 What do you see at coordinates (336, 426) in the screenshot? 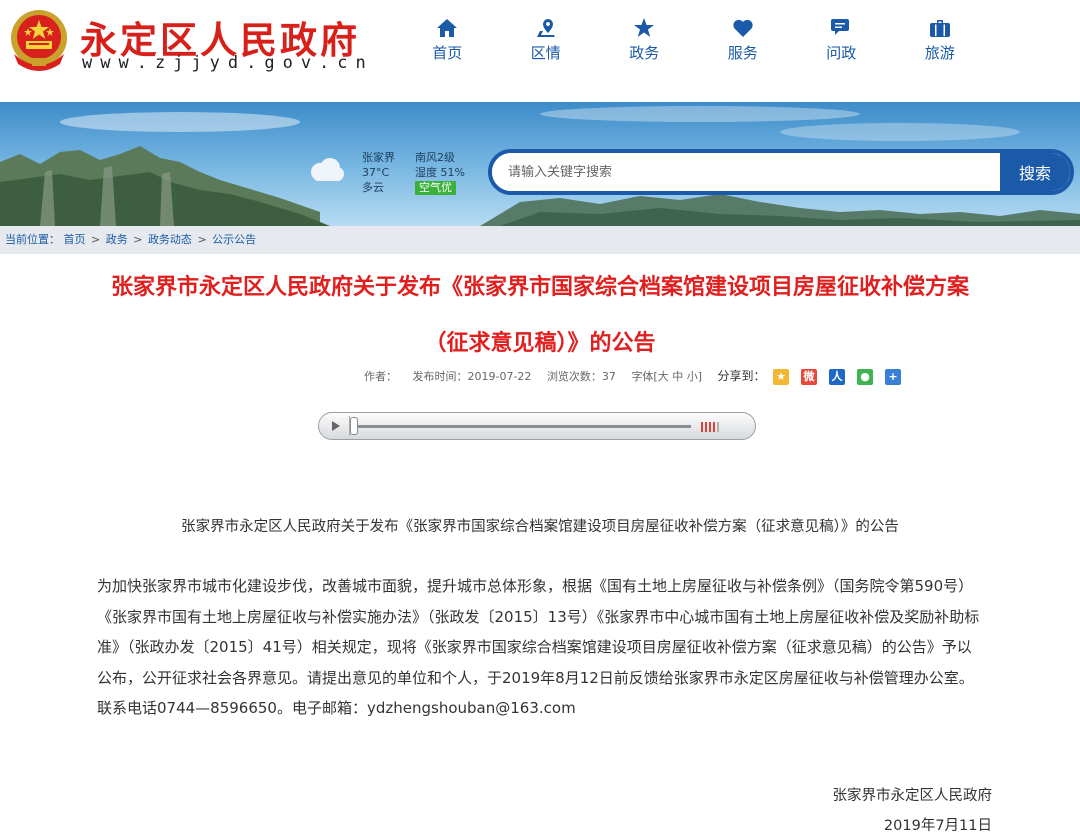
I see `play-button` at bounding box center [336, 426].